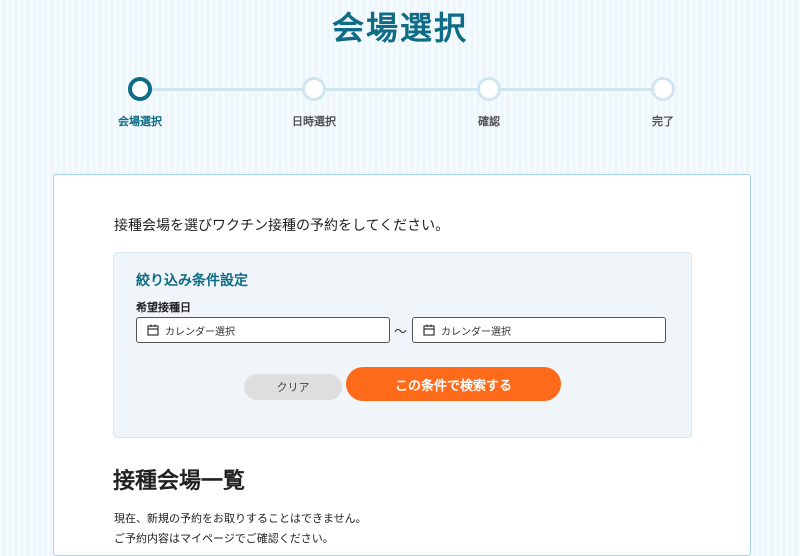  What do you see at coordinates (200, 332) in the screenshot?
I see `date-from-placeholder: カレンダー選択` at bounding box center [200, 332].